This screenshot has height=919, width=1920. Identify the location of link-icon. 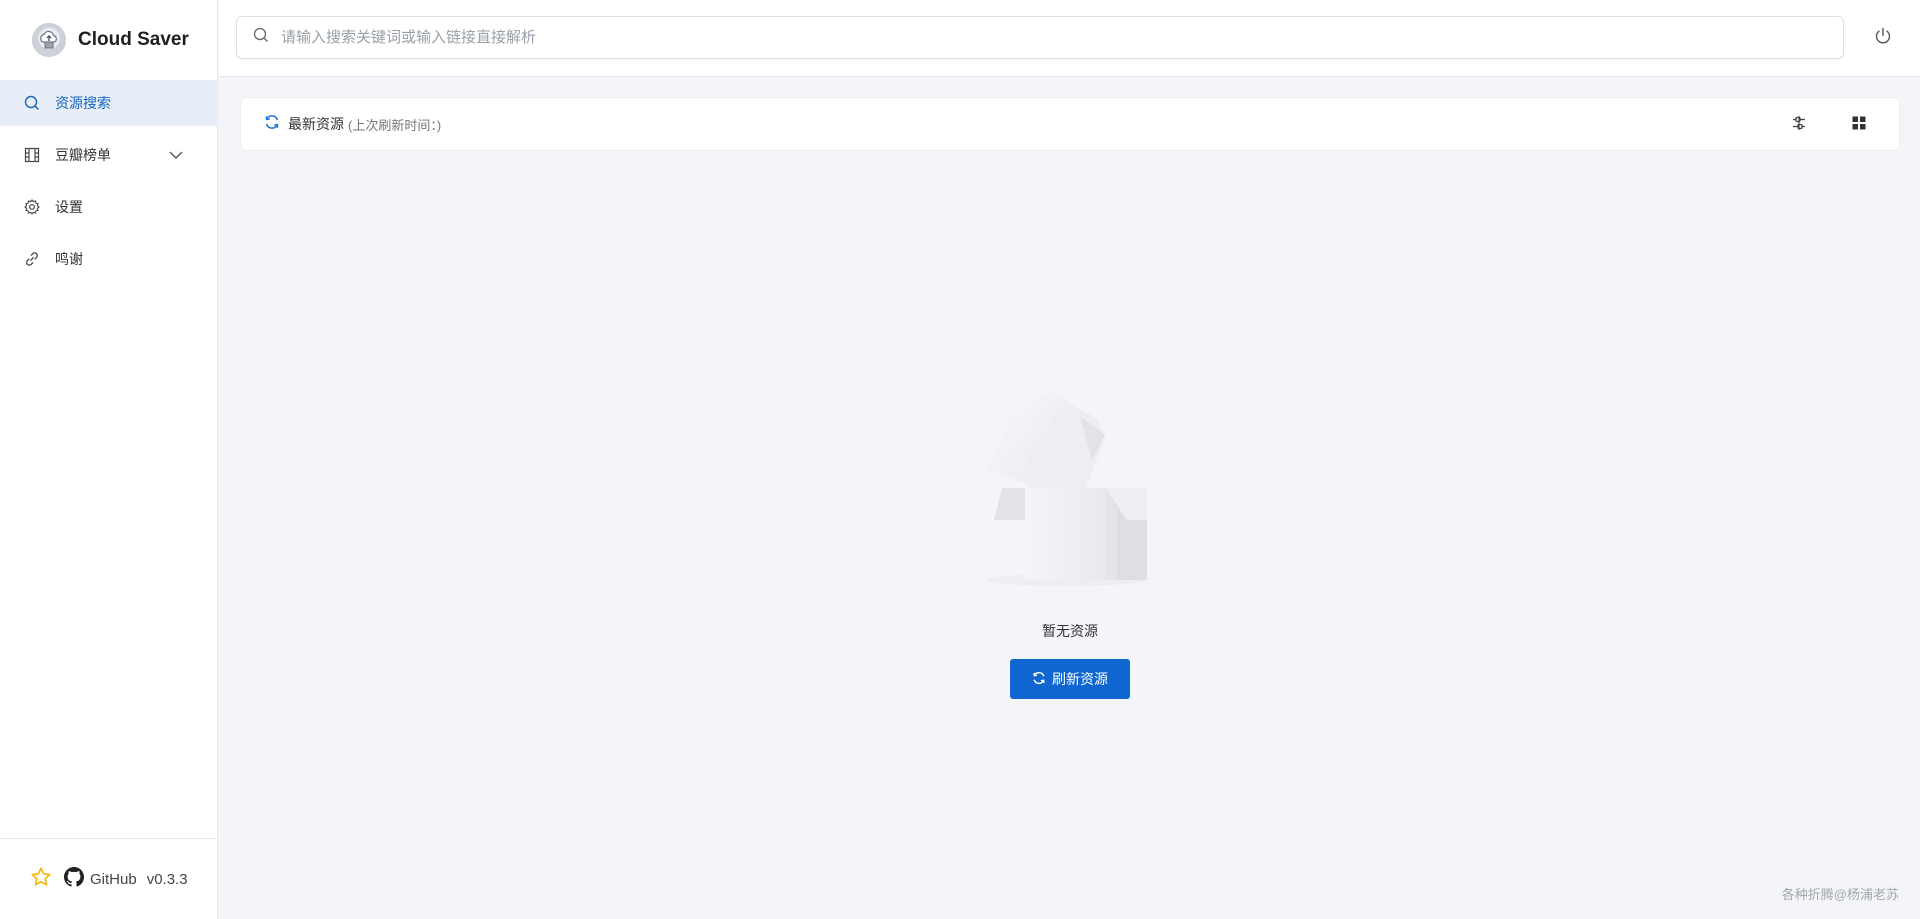
(32, 259).